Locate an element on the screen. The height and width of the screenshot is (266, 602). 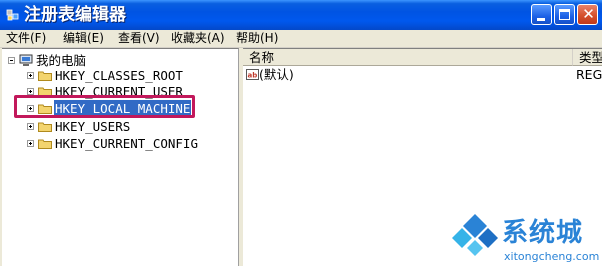
tree-item-hkey-current-config: HKEY_CURRENT_CONFIG is located at coordinates (128, 143).